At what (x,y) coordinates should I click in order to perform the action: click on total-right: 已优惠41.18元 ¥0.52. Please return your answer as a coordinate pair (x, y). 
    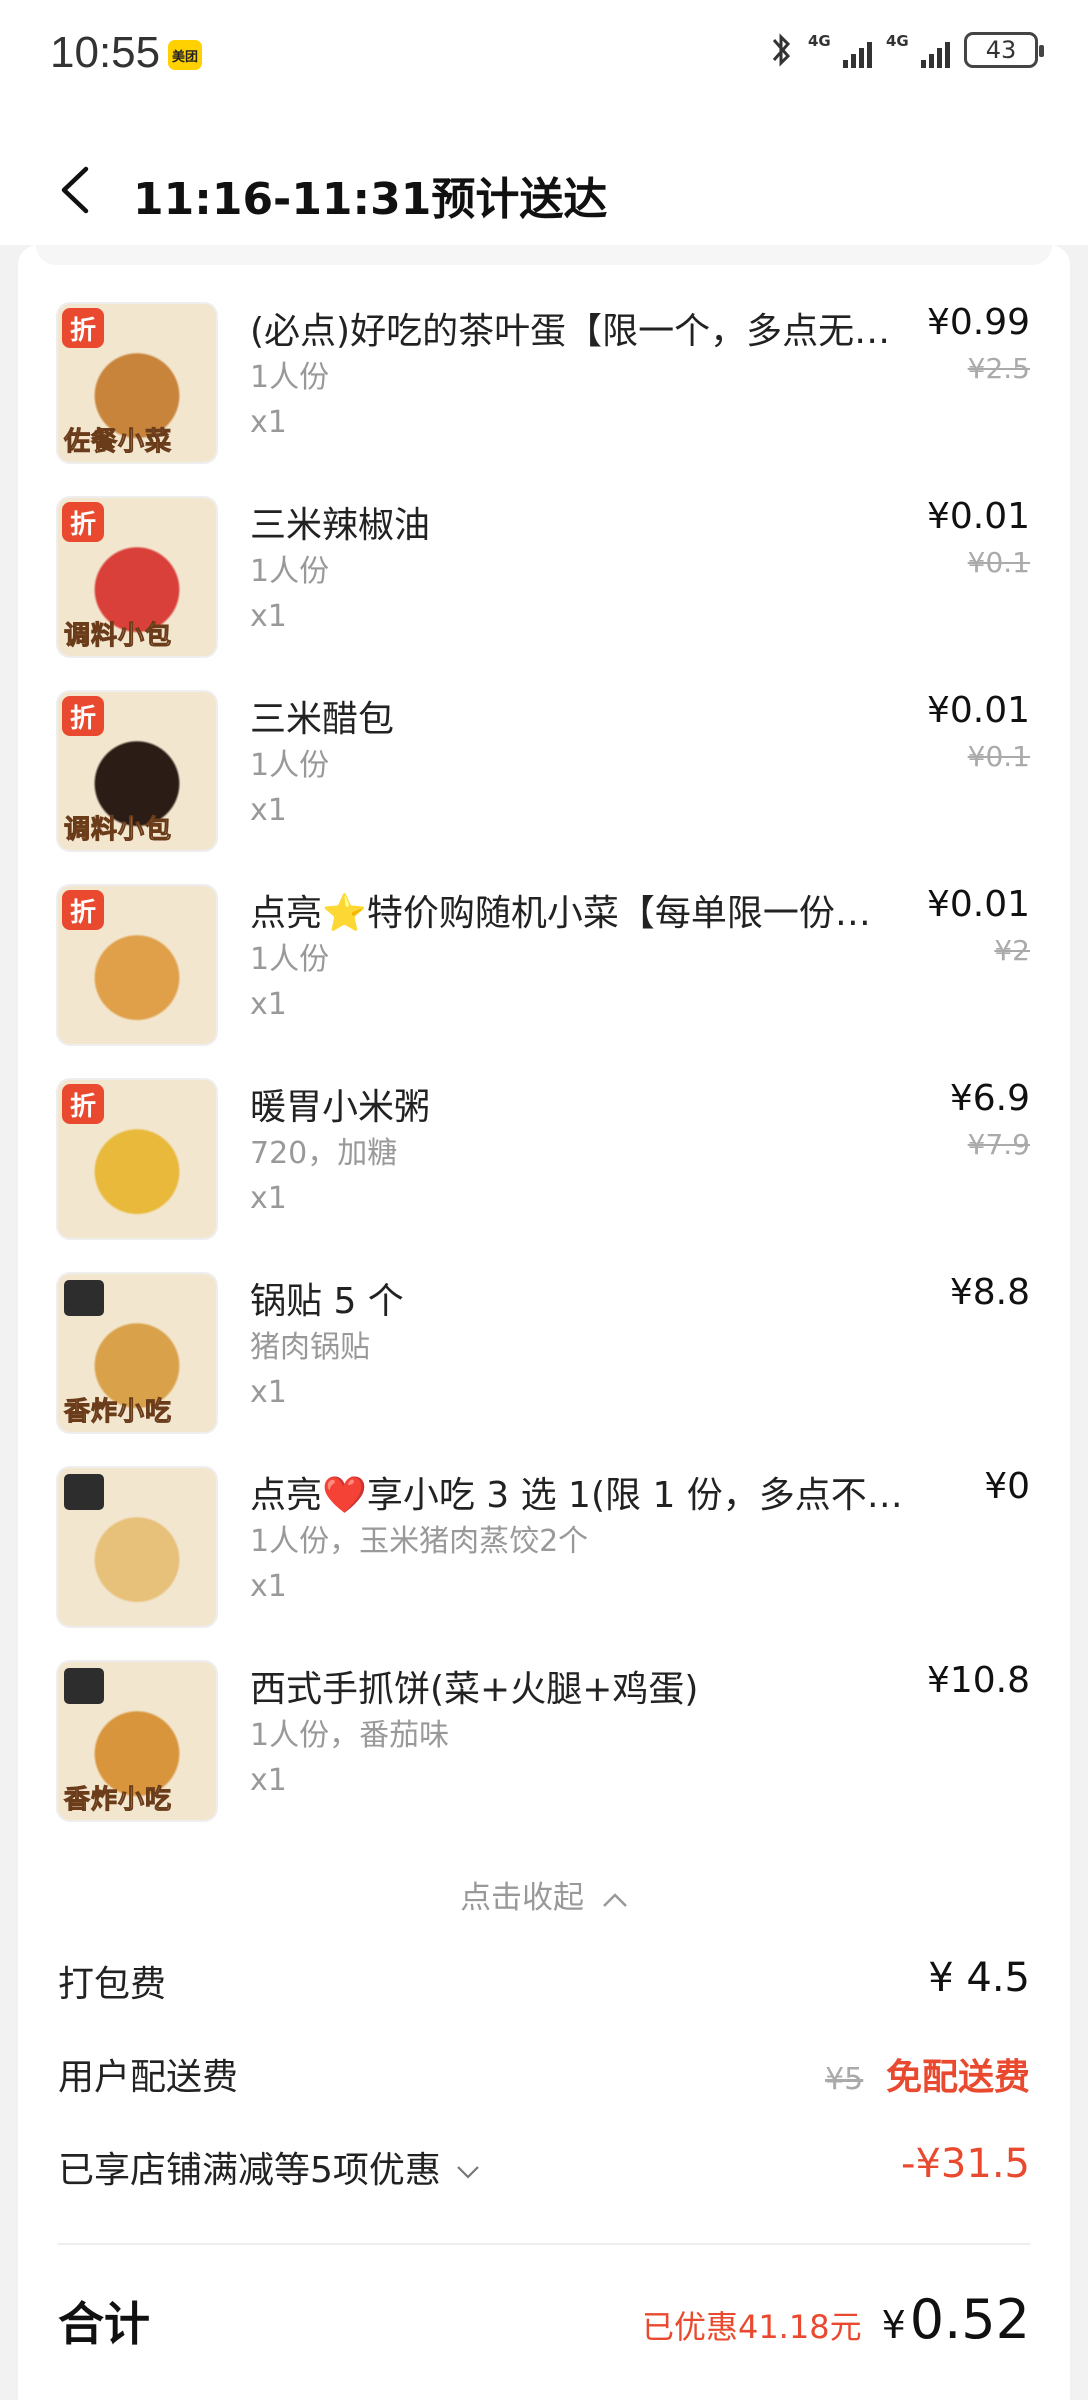
    Looking at the image, I should click on (836, 2319).